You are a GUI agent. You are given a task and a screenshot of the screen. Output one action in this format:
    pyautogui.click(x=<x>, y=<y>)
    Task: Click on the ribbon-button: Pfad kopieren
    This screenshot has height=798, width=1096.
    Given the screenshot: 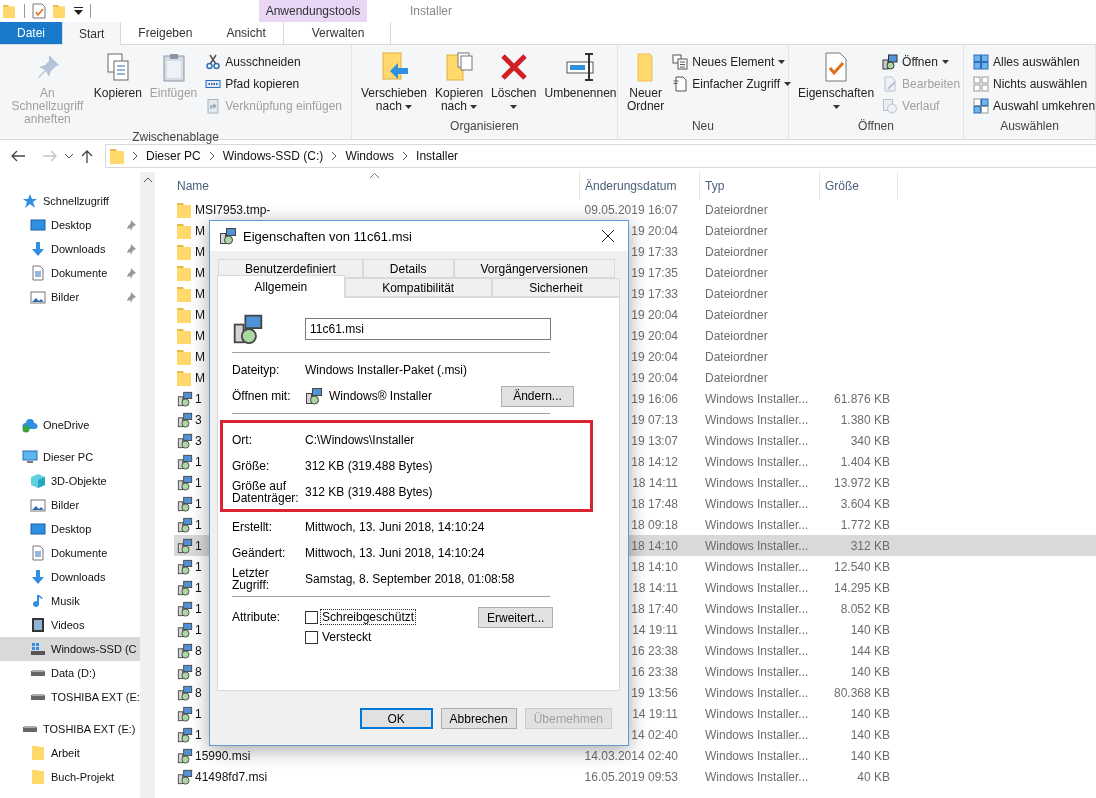 What is the action you would take?
    pyautogui.click(x=273, y=83)
    